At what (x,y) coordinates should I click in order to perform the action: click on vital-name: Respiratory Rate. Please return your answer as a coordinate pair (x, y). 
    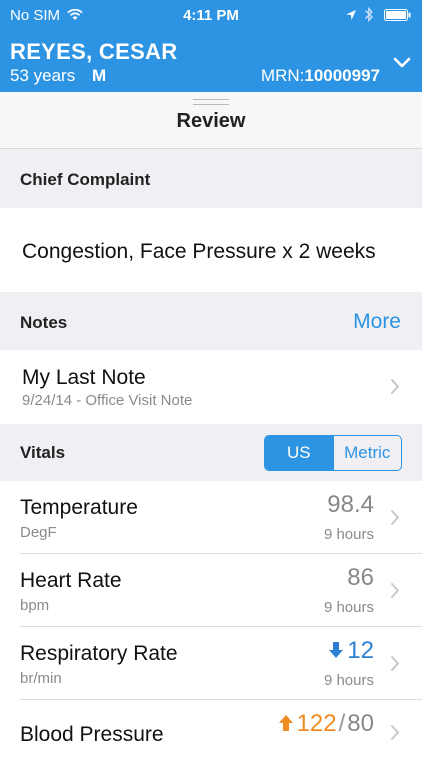
    Looking at the image, I should click on (99, 653).